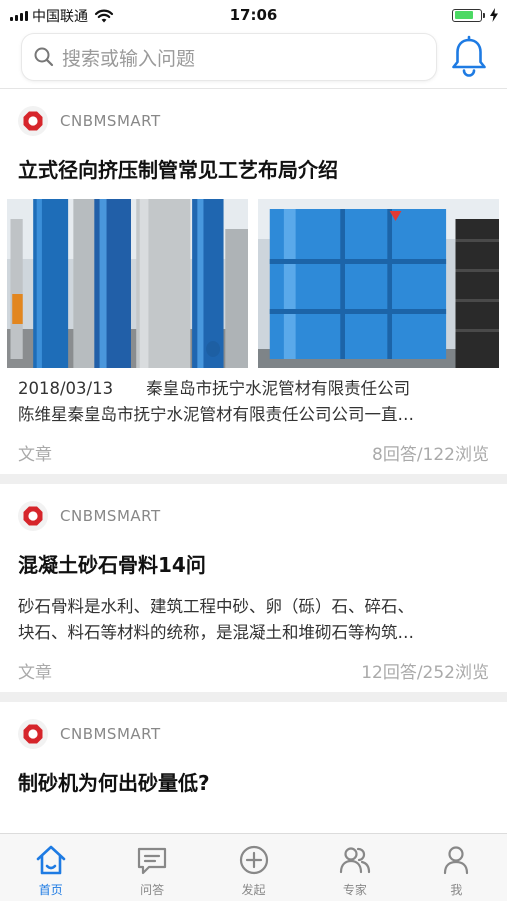 This screenshot has height=901, width=507. What do you see at coordinates (469, 57) in the screenshot?
I see `bell-icon` at bounding box center [469, 57].